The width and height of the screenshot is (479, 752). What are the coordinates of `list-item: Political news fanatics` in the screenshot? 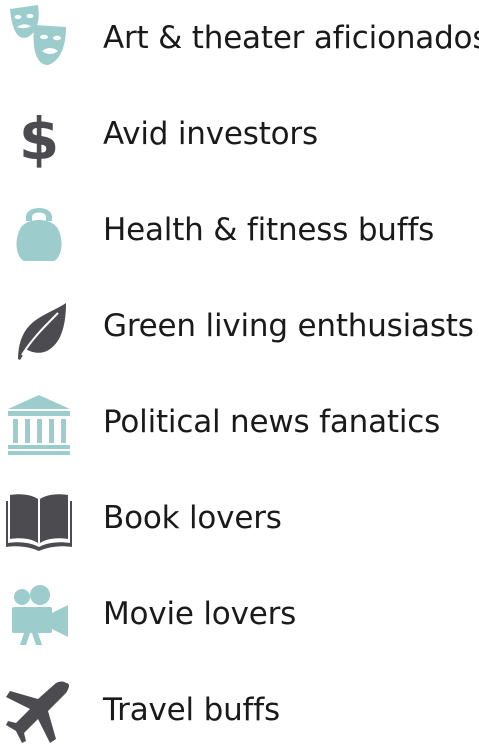 It's located at (239, 424).